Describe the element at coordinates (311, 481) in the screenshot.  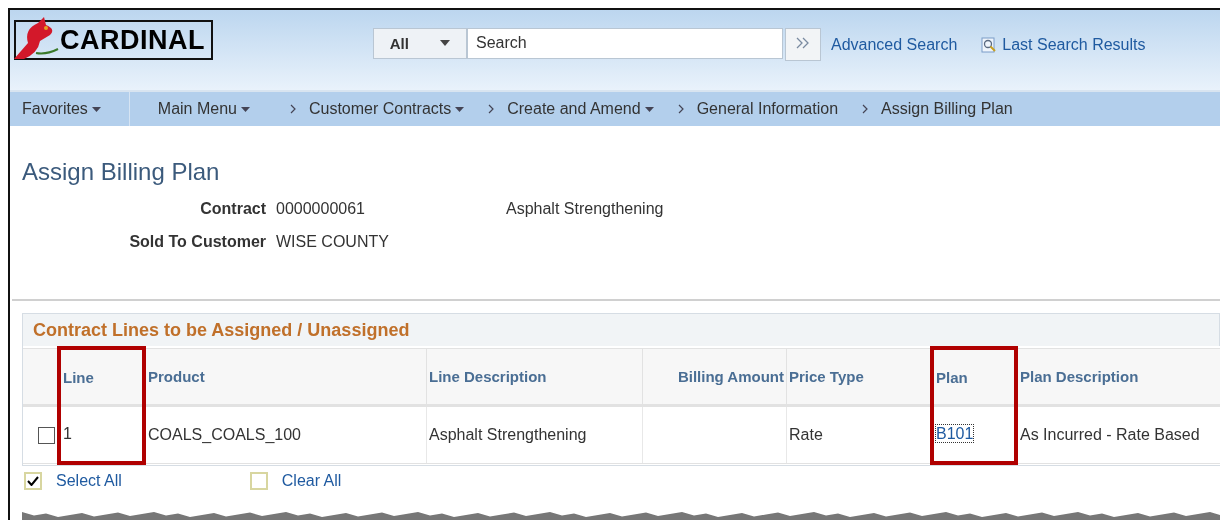
I see `action-link: Clear All` at that location.